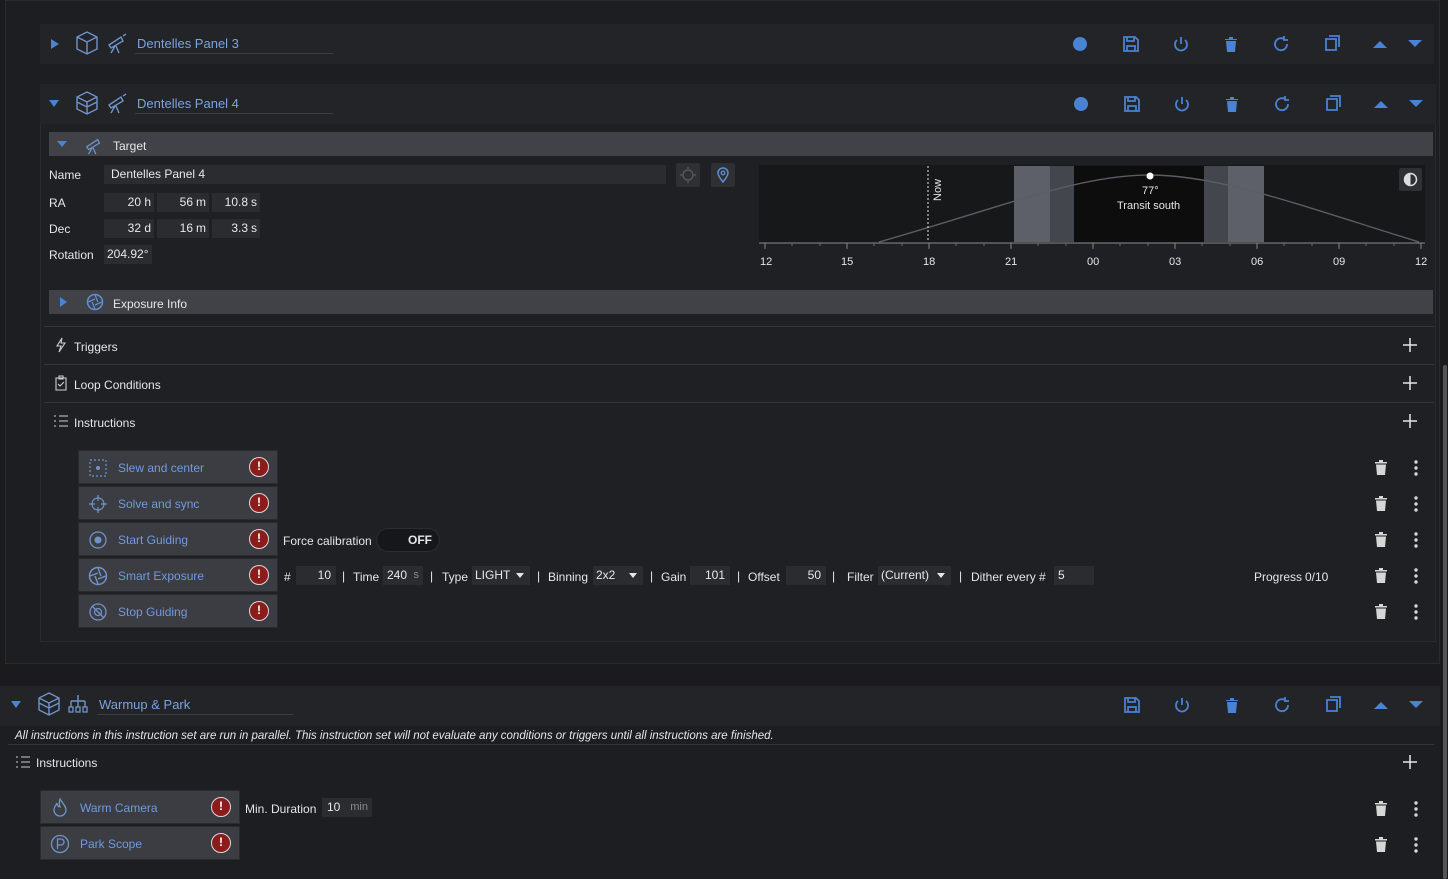  What do you see at coordinates (117, 103) in the screenshot?
I see `telescope-icon` at bounding box center [117, 103].